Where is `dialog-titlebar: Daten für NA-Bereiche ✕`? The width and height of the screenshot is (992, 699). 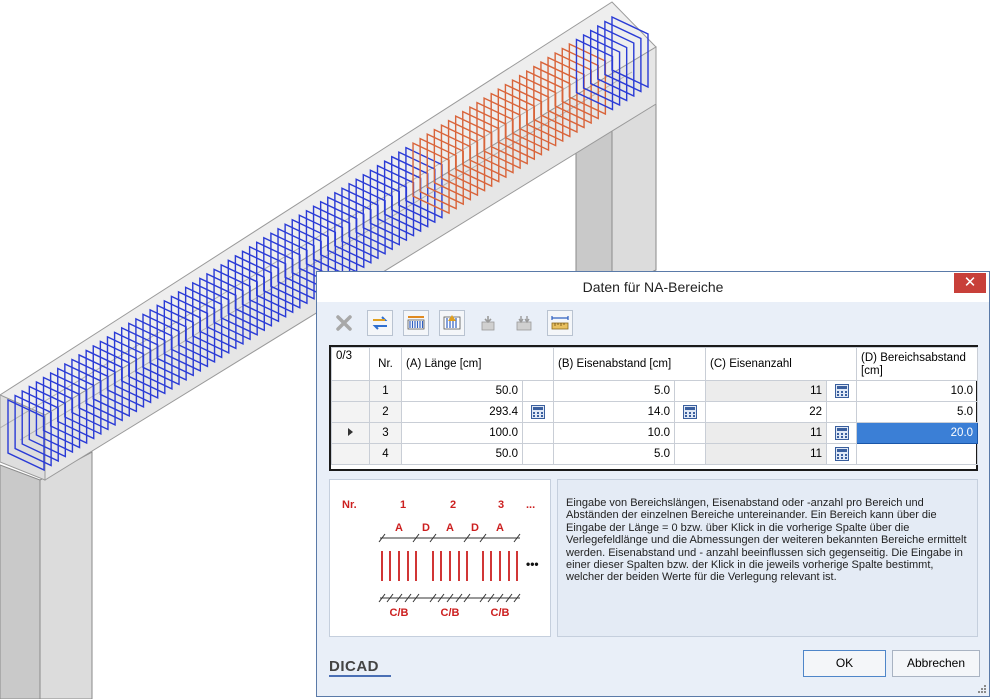 dialog-titlebar: Daten für NA-Bereiche ✕ is located at coordinates (653, 287).